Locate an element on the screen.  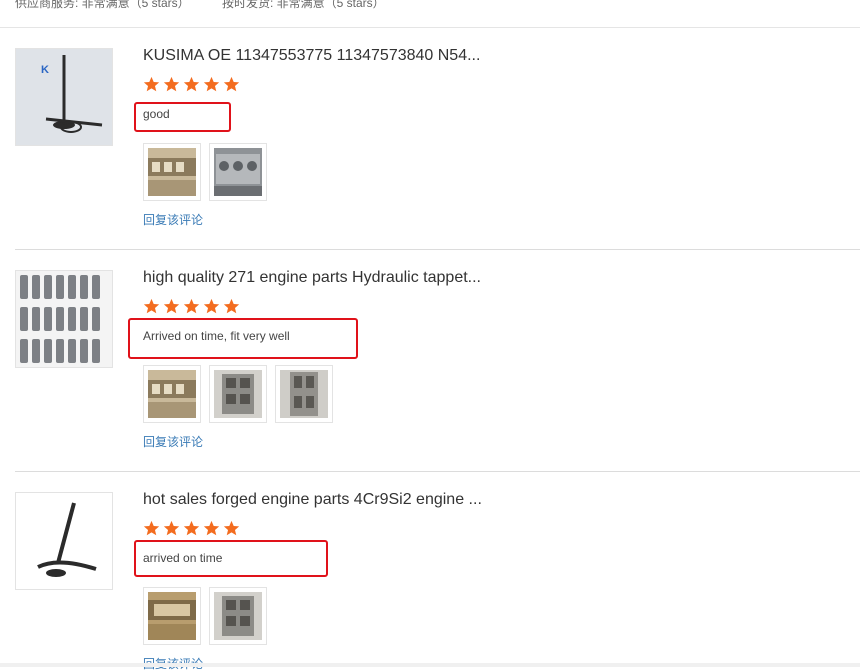
engine-valve-image: K is located at coordinates (64, 97).